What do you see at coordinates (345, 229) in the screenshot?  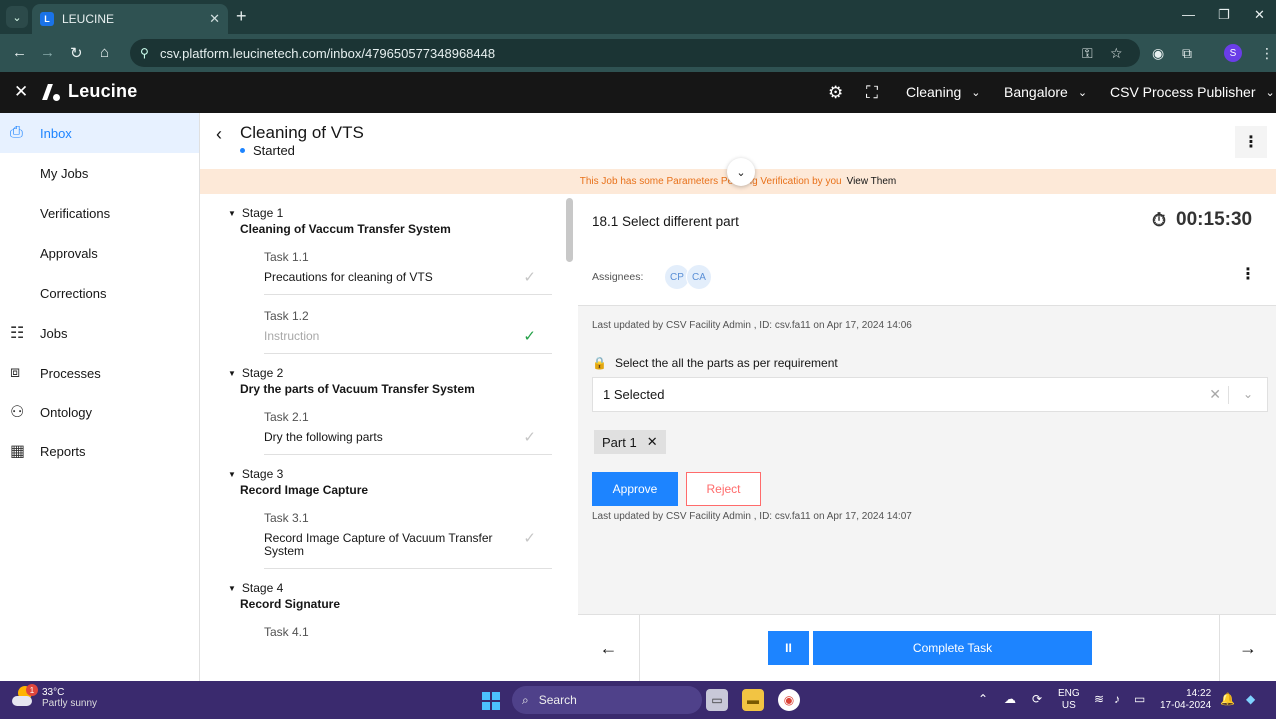 I see `stage-name: Cleaning of Vaccum Transfer System` at bounding box center [345, 229].